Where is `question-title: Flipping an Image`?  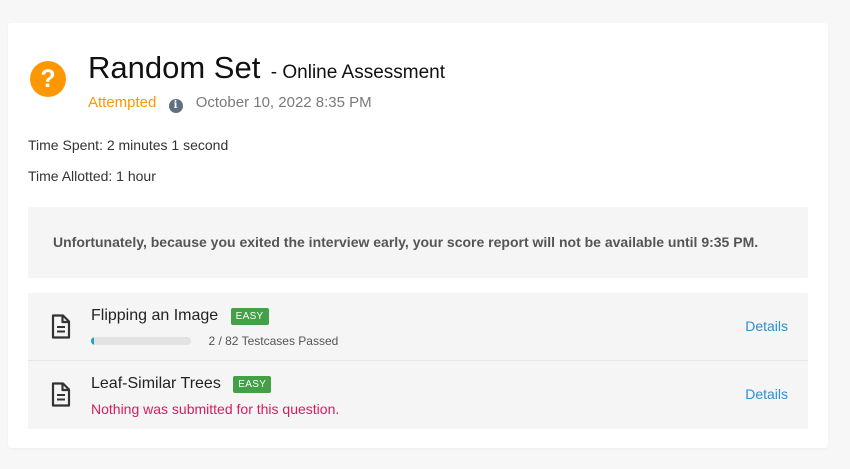 question-title: Flipping an Image is located at coordinates (155, 315).